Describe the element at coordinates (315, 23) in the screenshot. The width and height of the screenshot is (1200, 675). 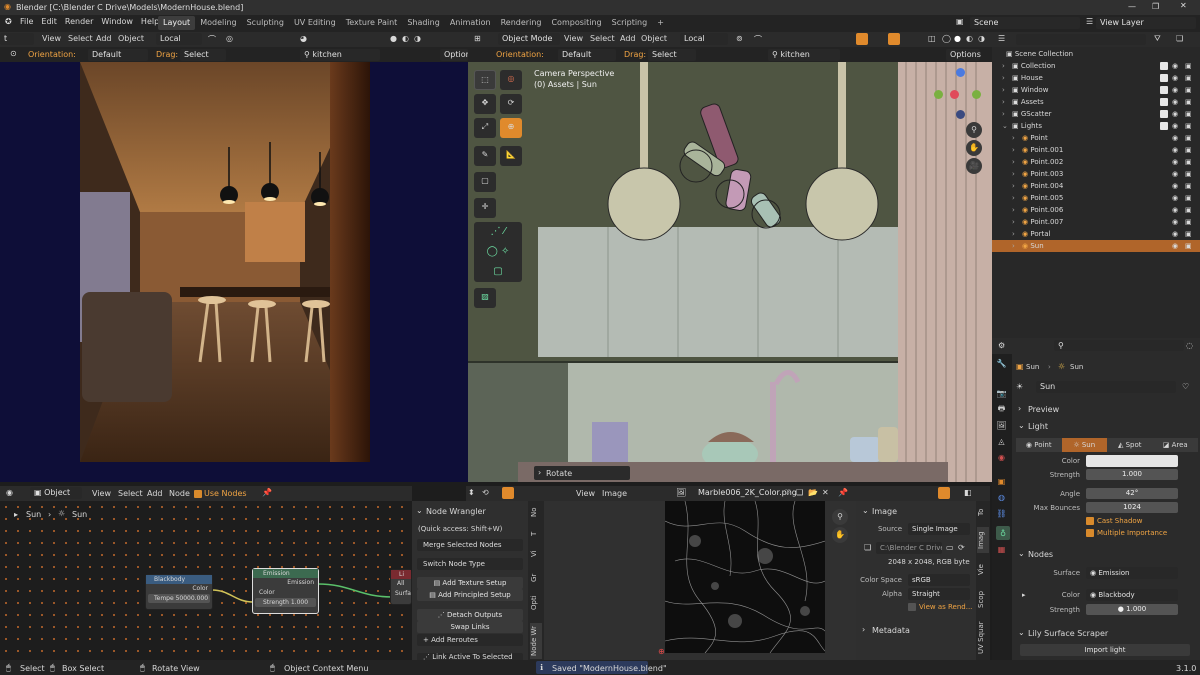
I see `tab-uv-editing: UV Editing` at that location.